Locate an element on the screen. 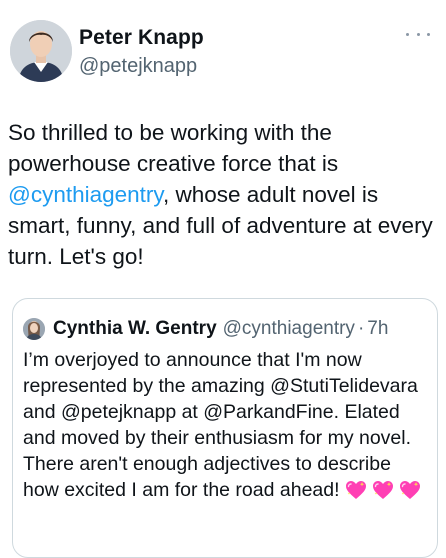  avatar is located at coordinates (41, 51).